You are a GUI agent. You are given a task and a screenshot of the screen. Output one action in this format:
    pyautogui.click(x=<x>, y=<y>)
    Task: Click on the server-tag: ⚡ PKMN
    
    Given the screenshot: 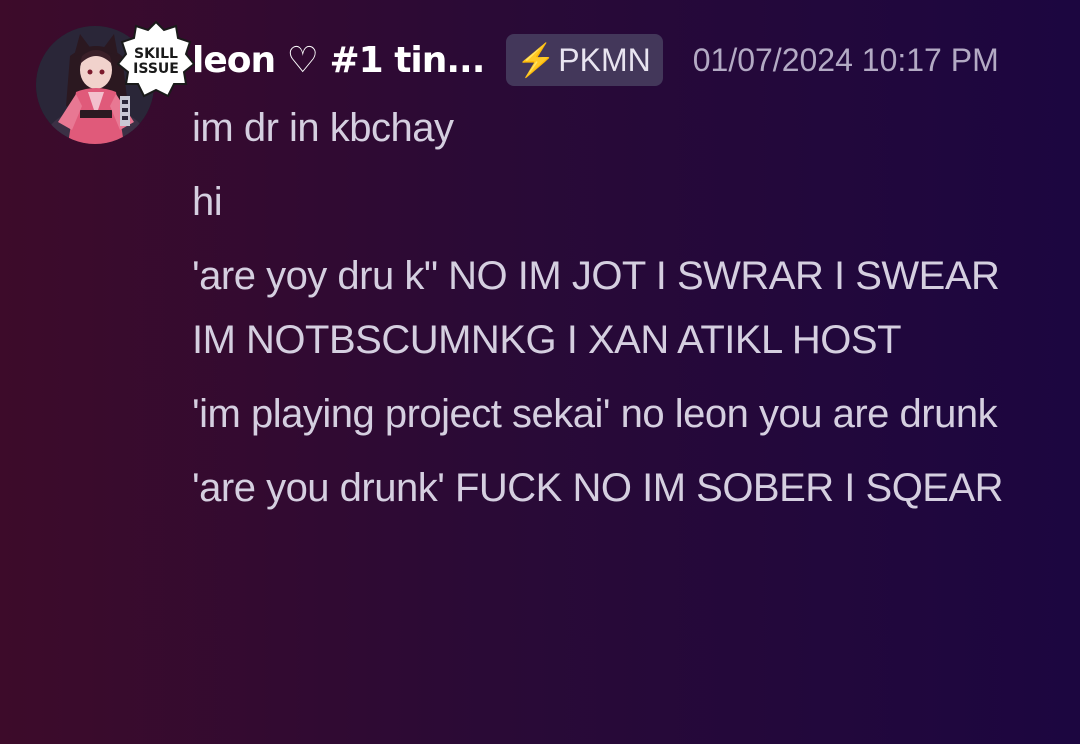 What is the action you would take?
    pyautogui.click(x=584, y=60)
    